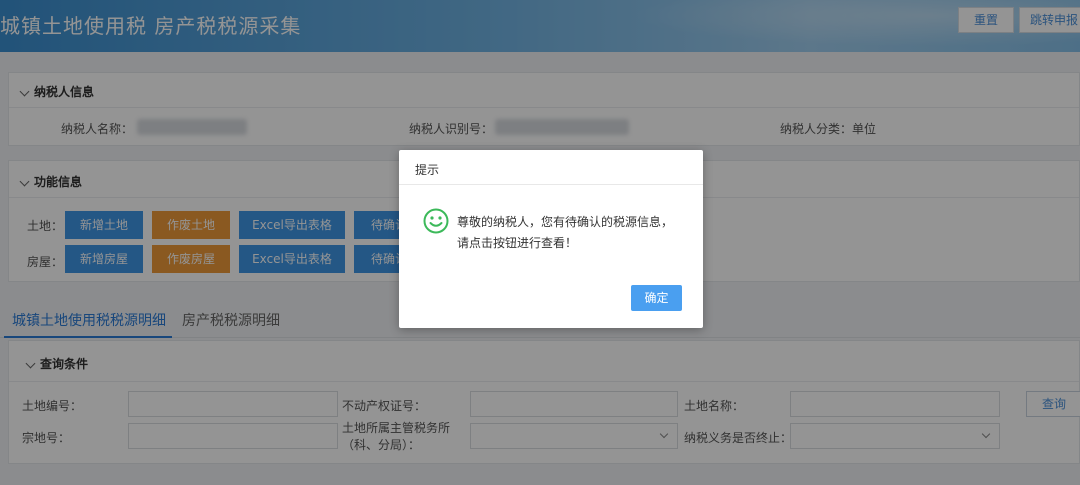 Image resolution: width=1080 pixels, height=485 pixels. I want to click on smiley-icon, so click(436, 221).